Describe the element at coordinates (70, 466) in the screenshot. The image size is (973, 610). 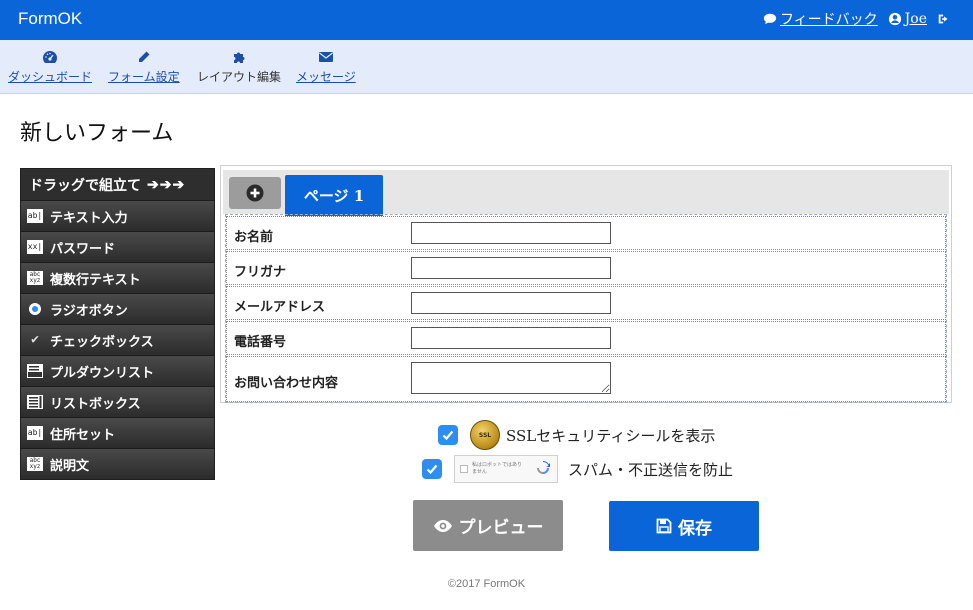
I see `palette-item-label: 説明文` at that location.